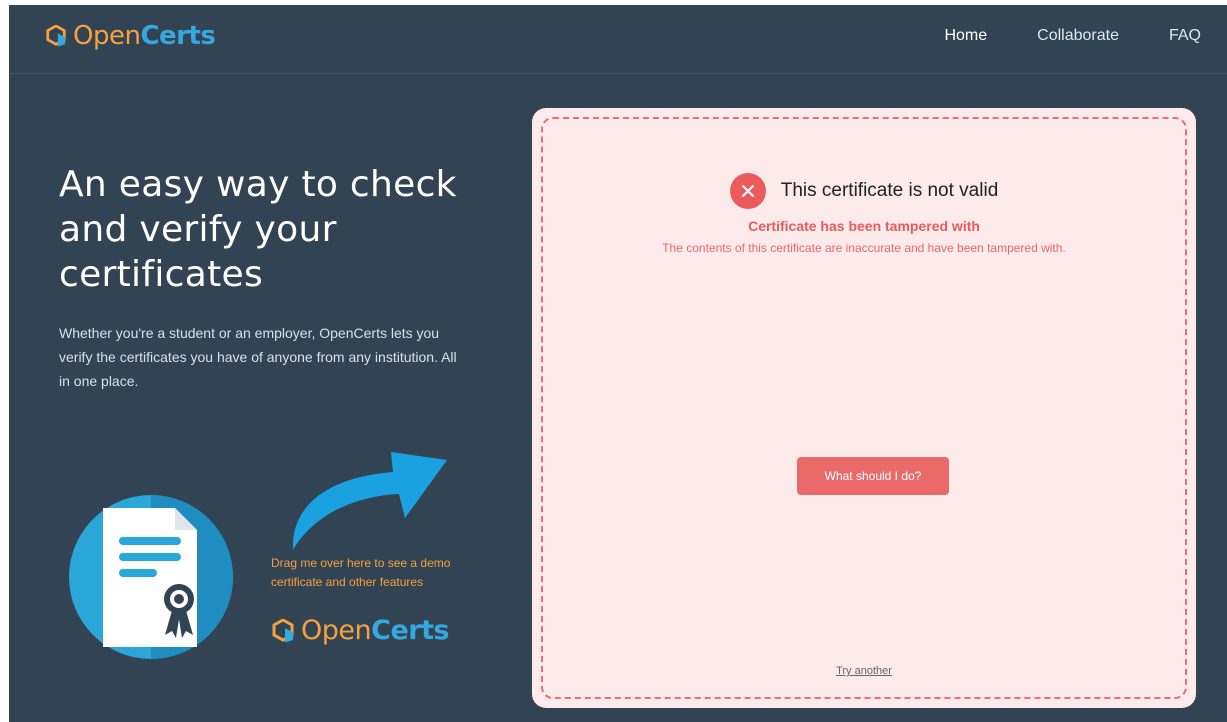 Image resolution: width=1227 pixels, height=722 pixels. What do you see at coordinates (1185, 36) in the screenshot?
I see `nav-faq: FAQ` at bounding box center [1185, 36].